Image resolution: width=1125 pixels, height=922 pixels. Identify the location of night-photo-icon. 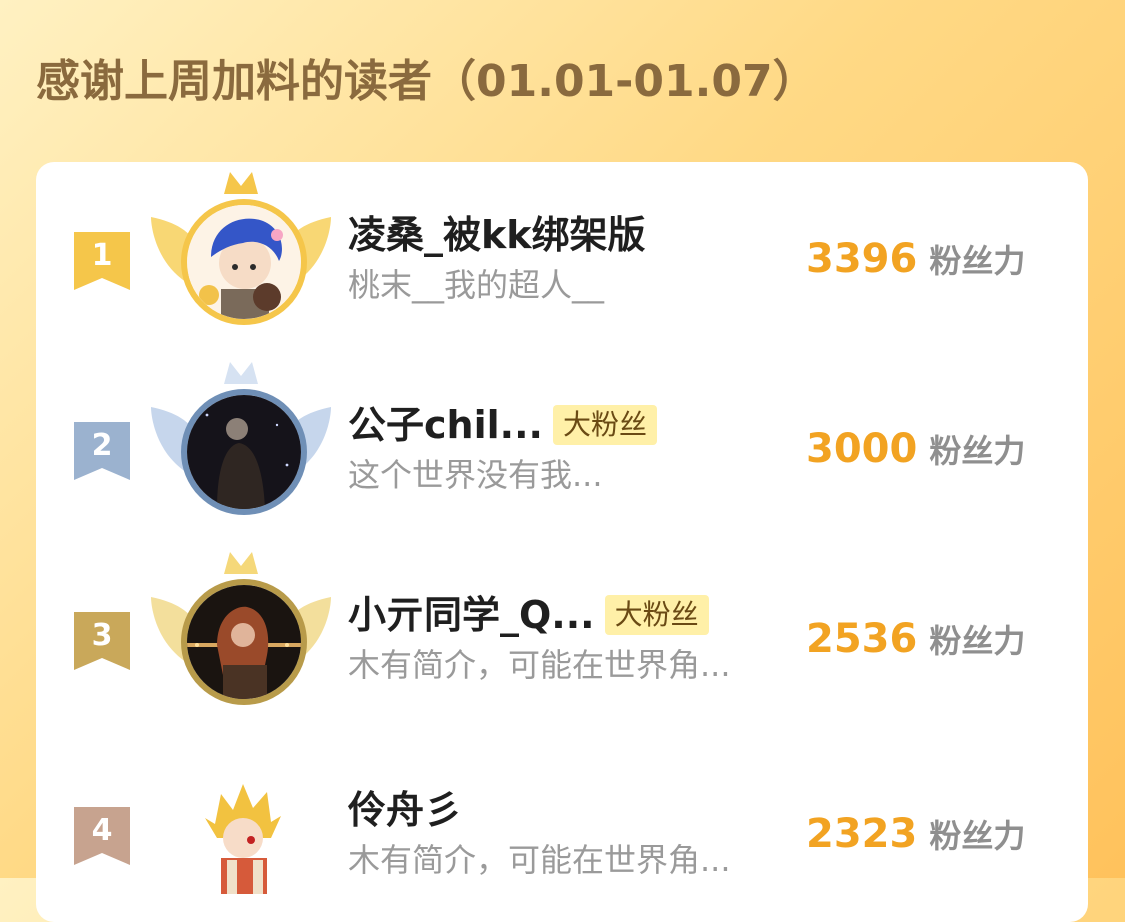
(244, 452).